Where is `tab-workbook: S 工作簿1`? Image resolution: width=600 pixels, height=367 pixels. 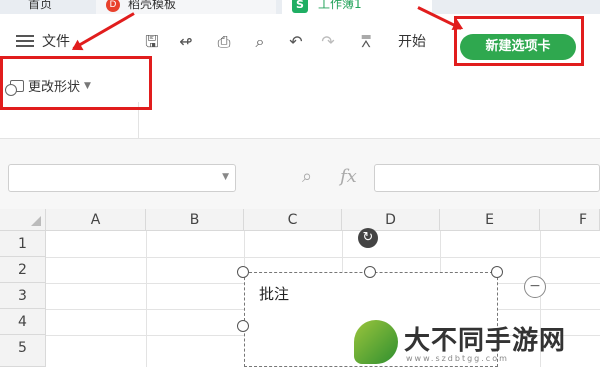
tab-workbook: S 工作簿1 is located at coordinates (357, 7).